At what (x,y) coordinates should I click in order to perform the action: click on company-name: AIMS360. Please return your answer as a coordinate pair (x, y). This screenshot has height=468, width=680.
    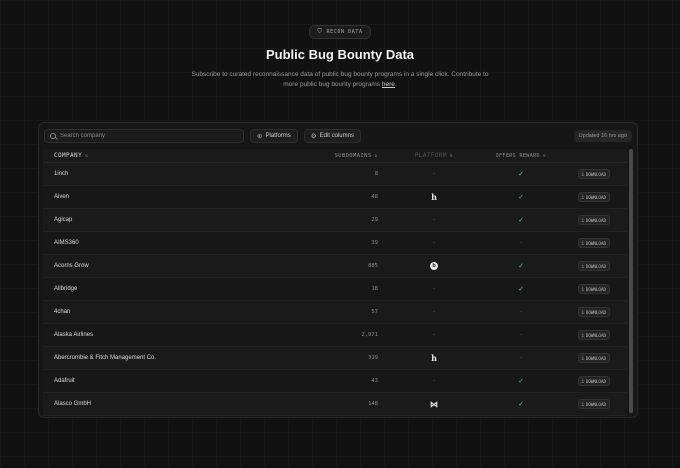
    Looking at the image, I should click on (66, 243).